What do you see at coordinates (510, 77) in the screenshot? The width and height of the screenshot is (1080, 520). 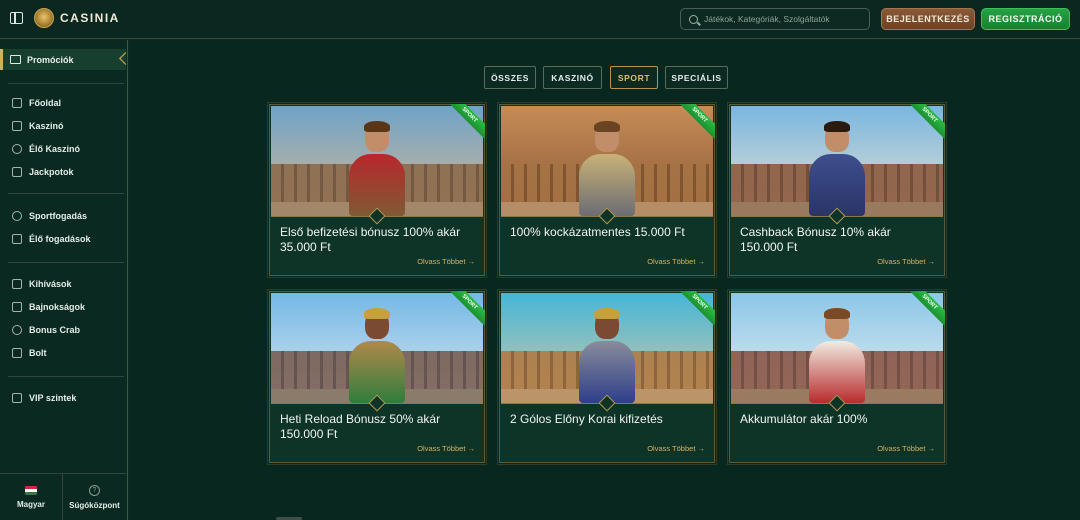 I see `filter-all: ÖSSZES` at bounding box center [510, 77].